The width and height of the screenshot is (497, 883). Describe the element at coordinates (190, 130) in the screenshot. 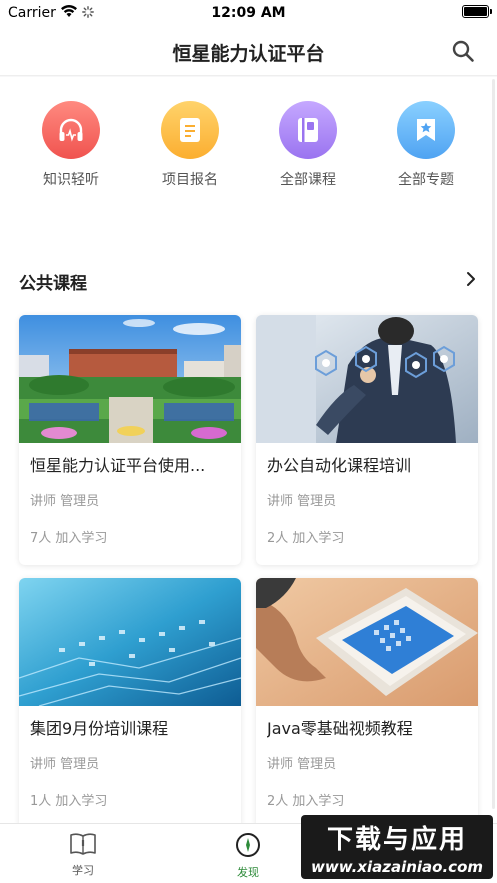

I see `document-icon` at that location.